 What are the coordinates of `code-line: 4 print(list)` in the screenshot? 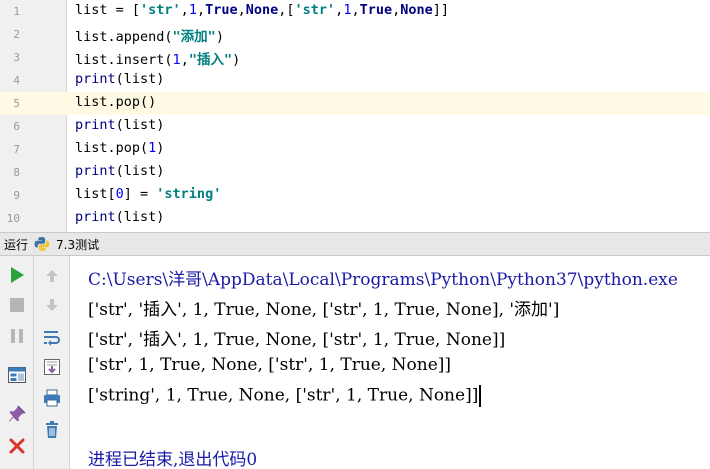 It's located at (355, 80).